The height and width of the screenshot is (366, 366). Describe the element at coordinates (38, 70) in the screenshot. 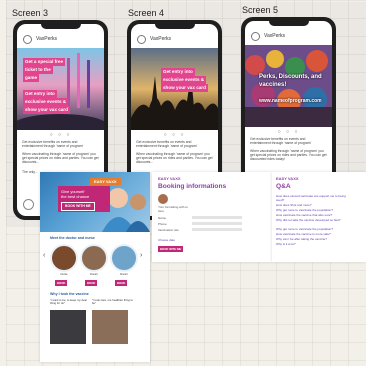

I see `caption-line: ticket to the` at that location.